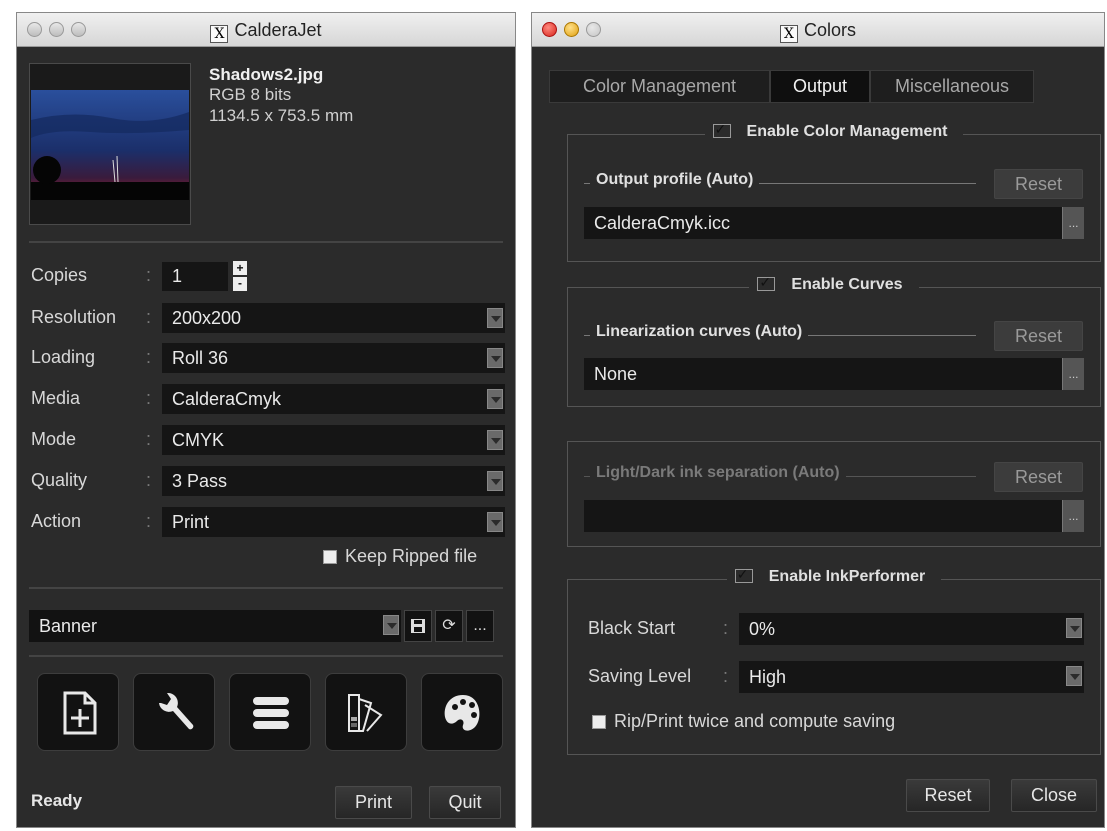 This screenshot has width=1107, height=831. I want to click on resolution-select: 200x200, so click(333, 318).